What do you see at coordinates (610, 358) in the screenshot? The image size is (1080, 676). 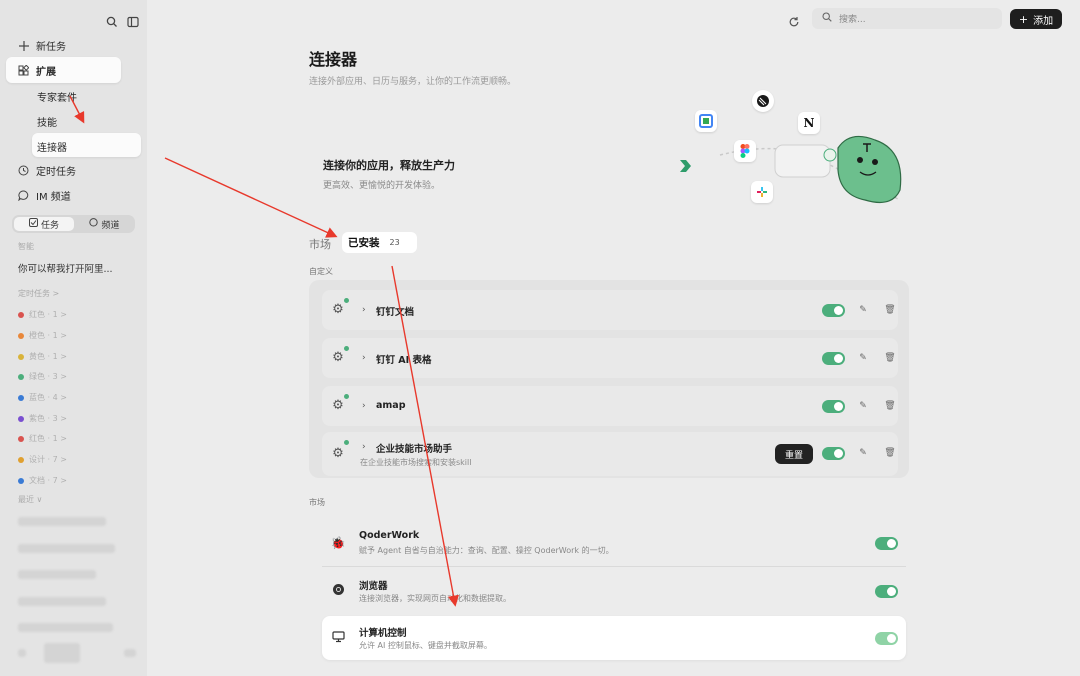 I see `connector-row: ⚙ › 钉钉 AI 表格` at bounding box center [610, 358].